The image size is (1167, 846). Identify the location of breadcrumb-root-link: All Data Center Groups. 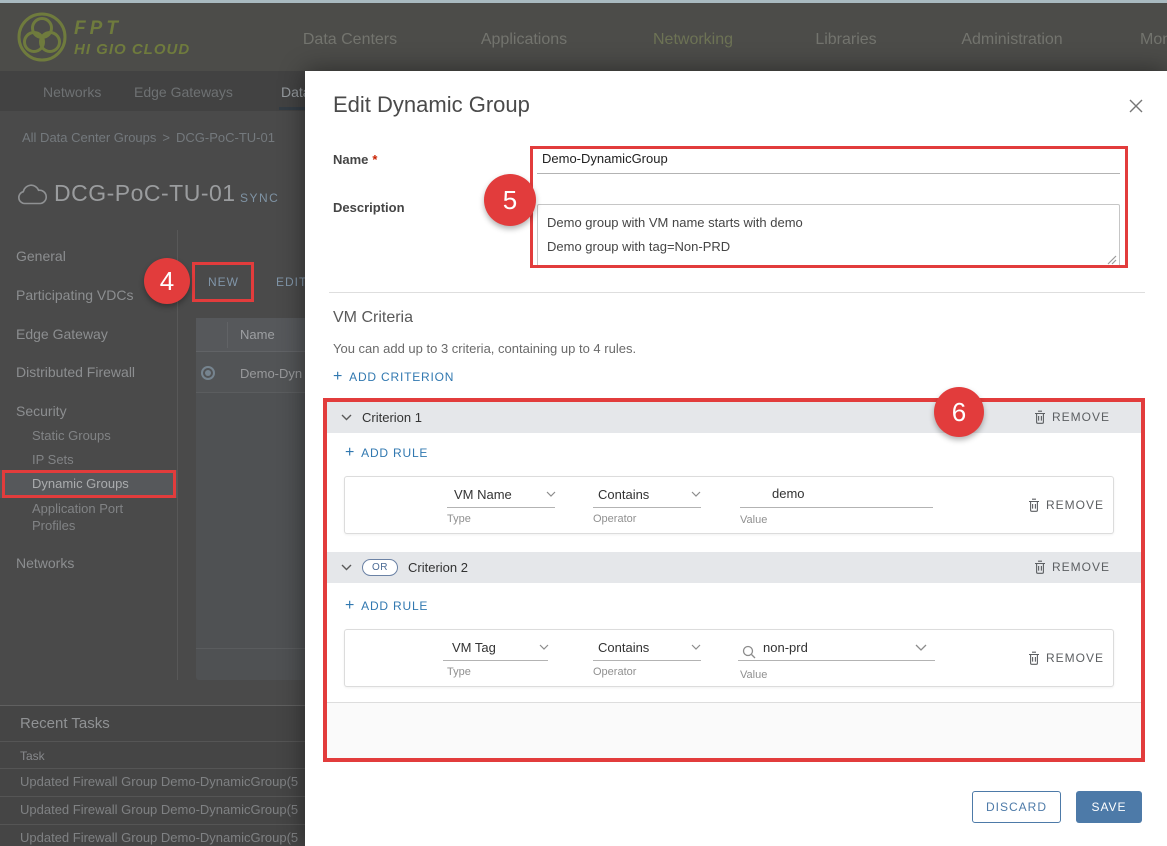
(89, 137).